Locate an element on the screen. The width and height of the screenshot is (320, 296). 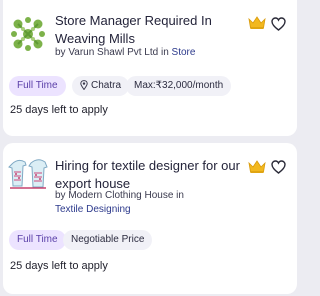
job-company: by Varun Shawl Pvt Ltd in Store is located at coordinates (155, 53).